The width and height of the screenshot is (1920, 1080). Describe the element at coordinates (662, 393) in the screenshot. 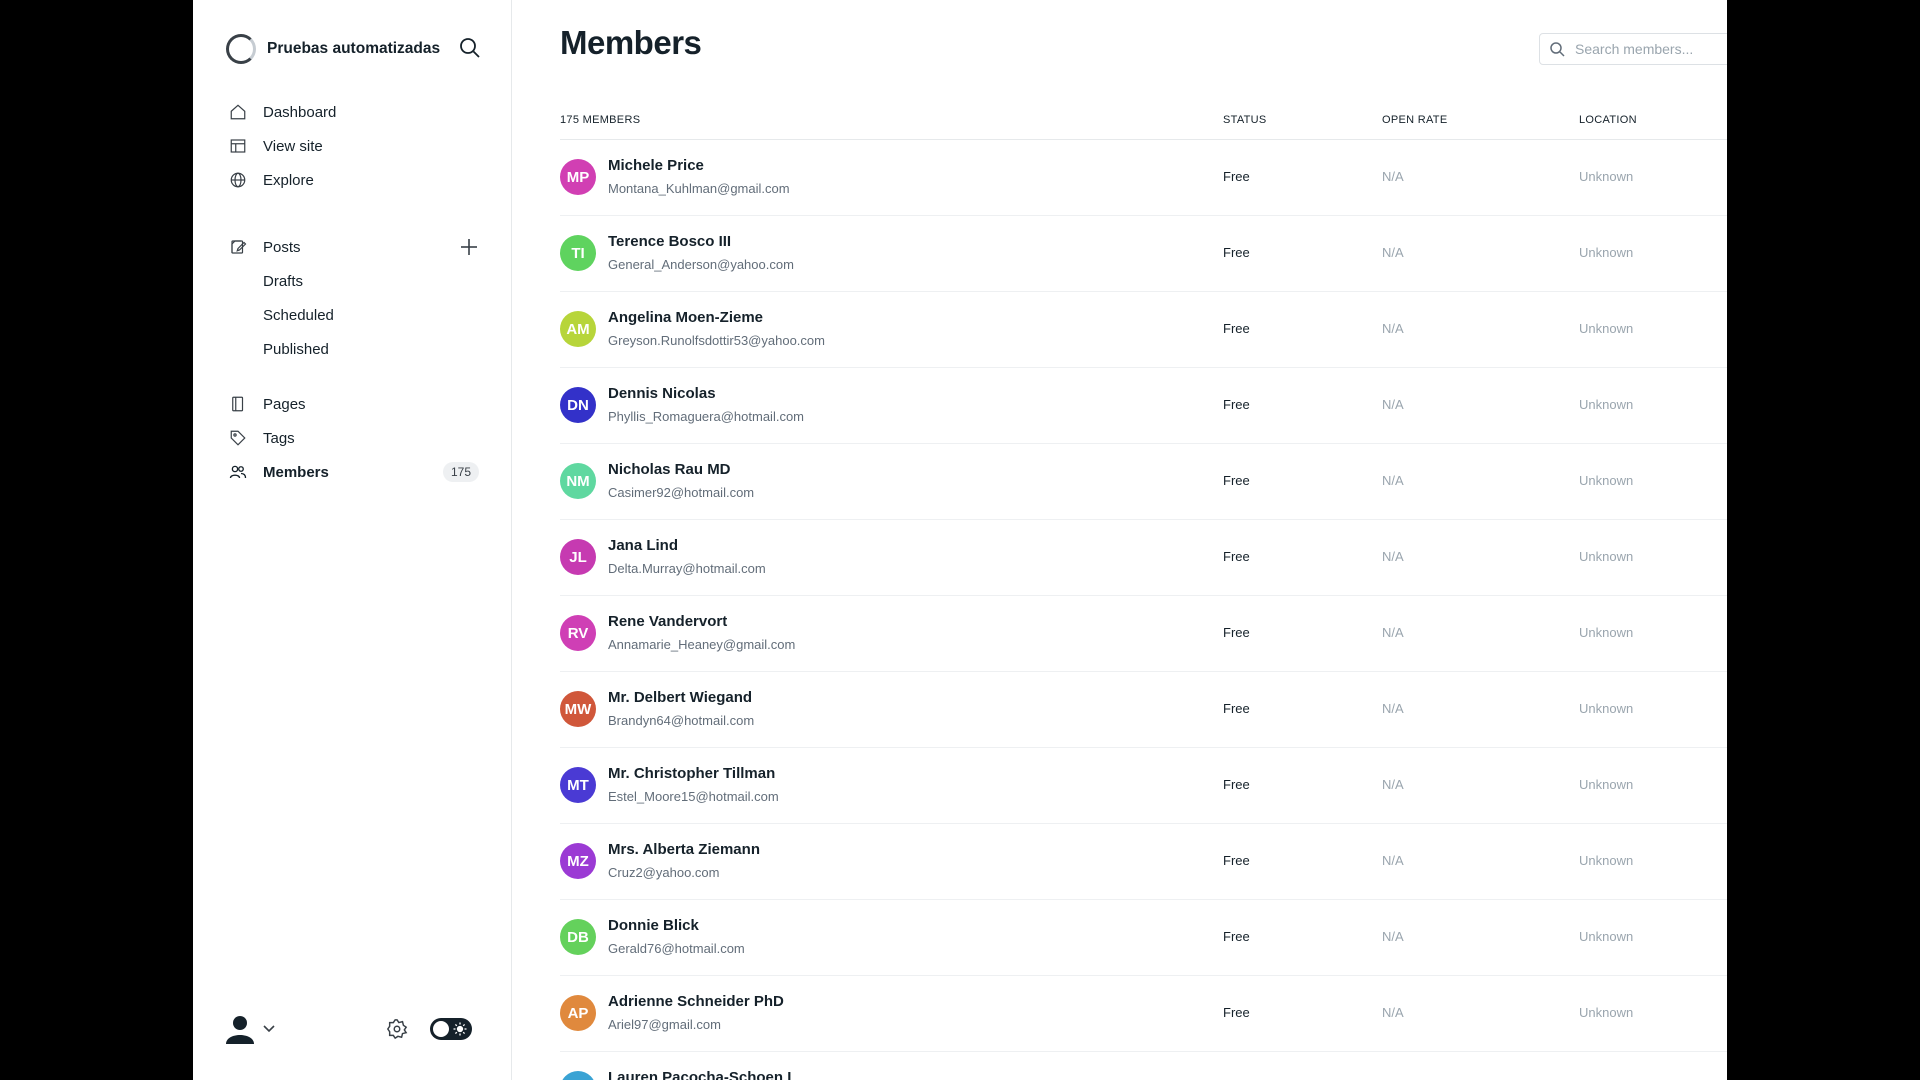

I see `member-name: Dennis Nicolas` at that location.